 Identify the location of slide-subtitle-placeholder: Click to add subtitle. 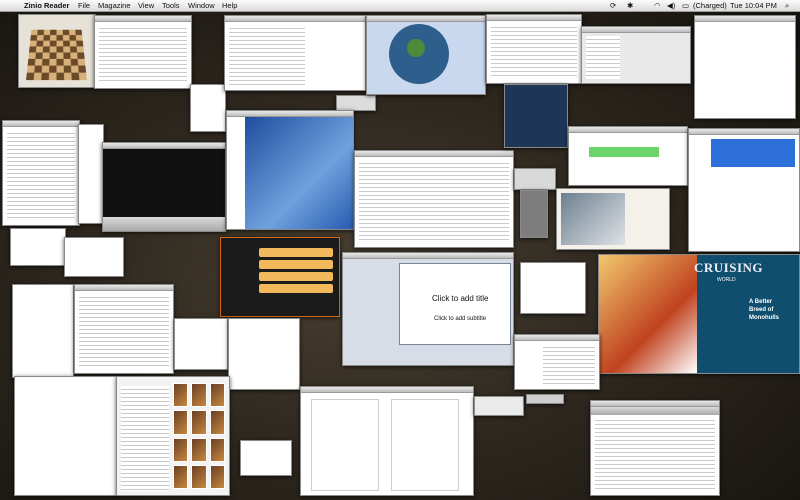
(460, 319).